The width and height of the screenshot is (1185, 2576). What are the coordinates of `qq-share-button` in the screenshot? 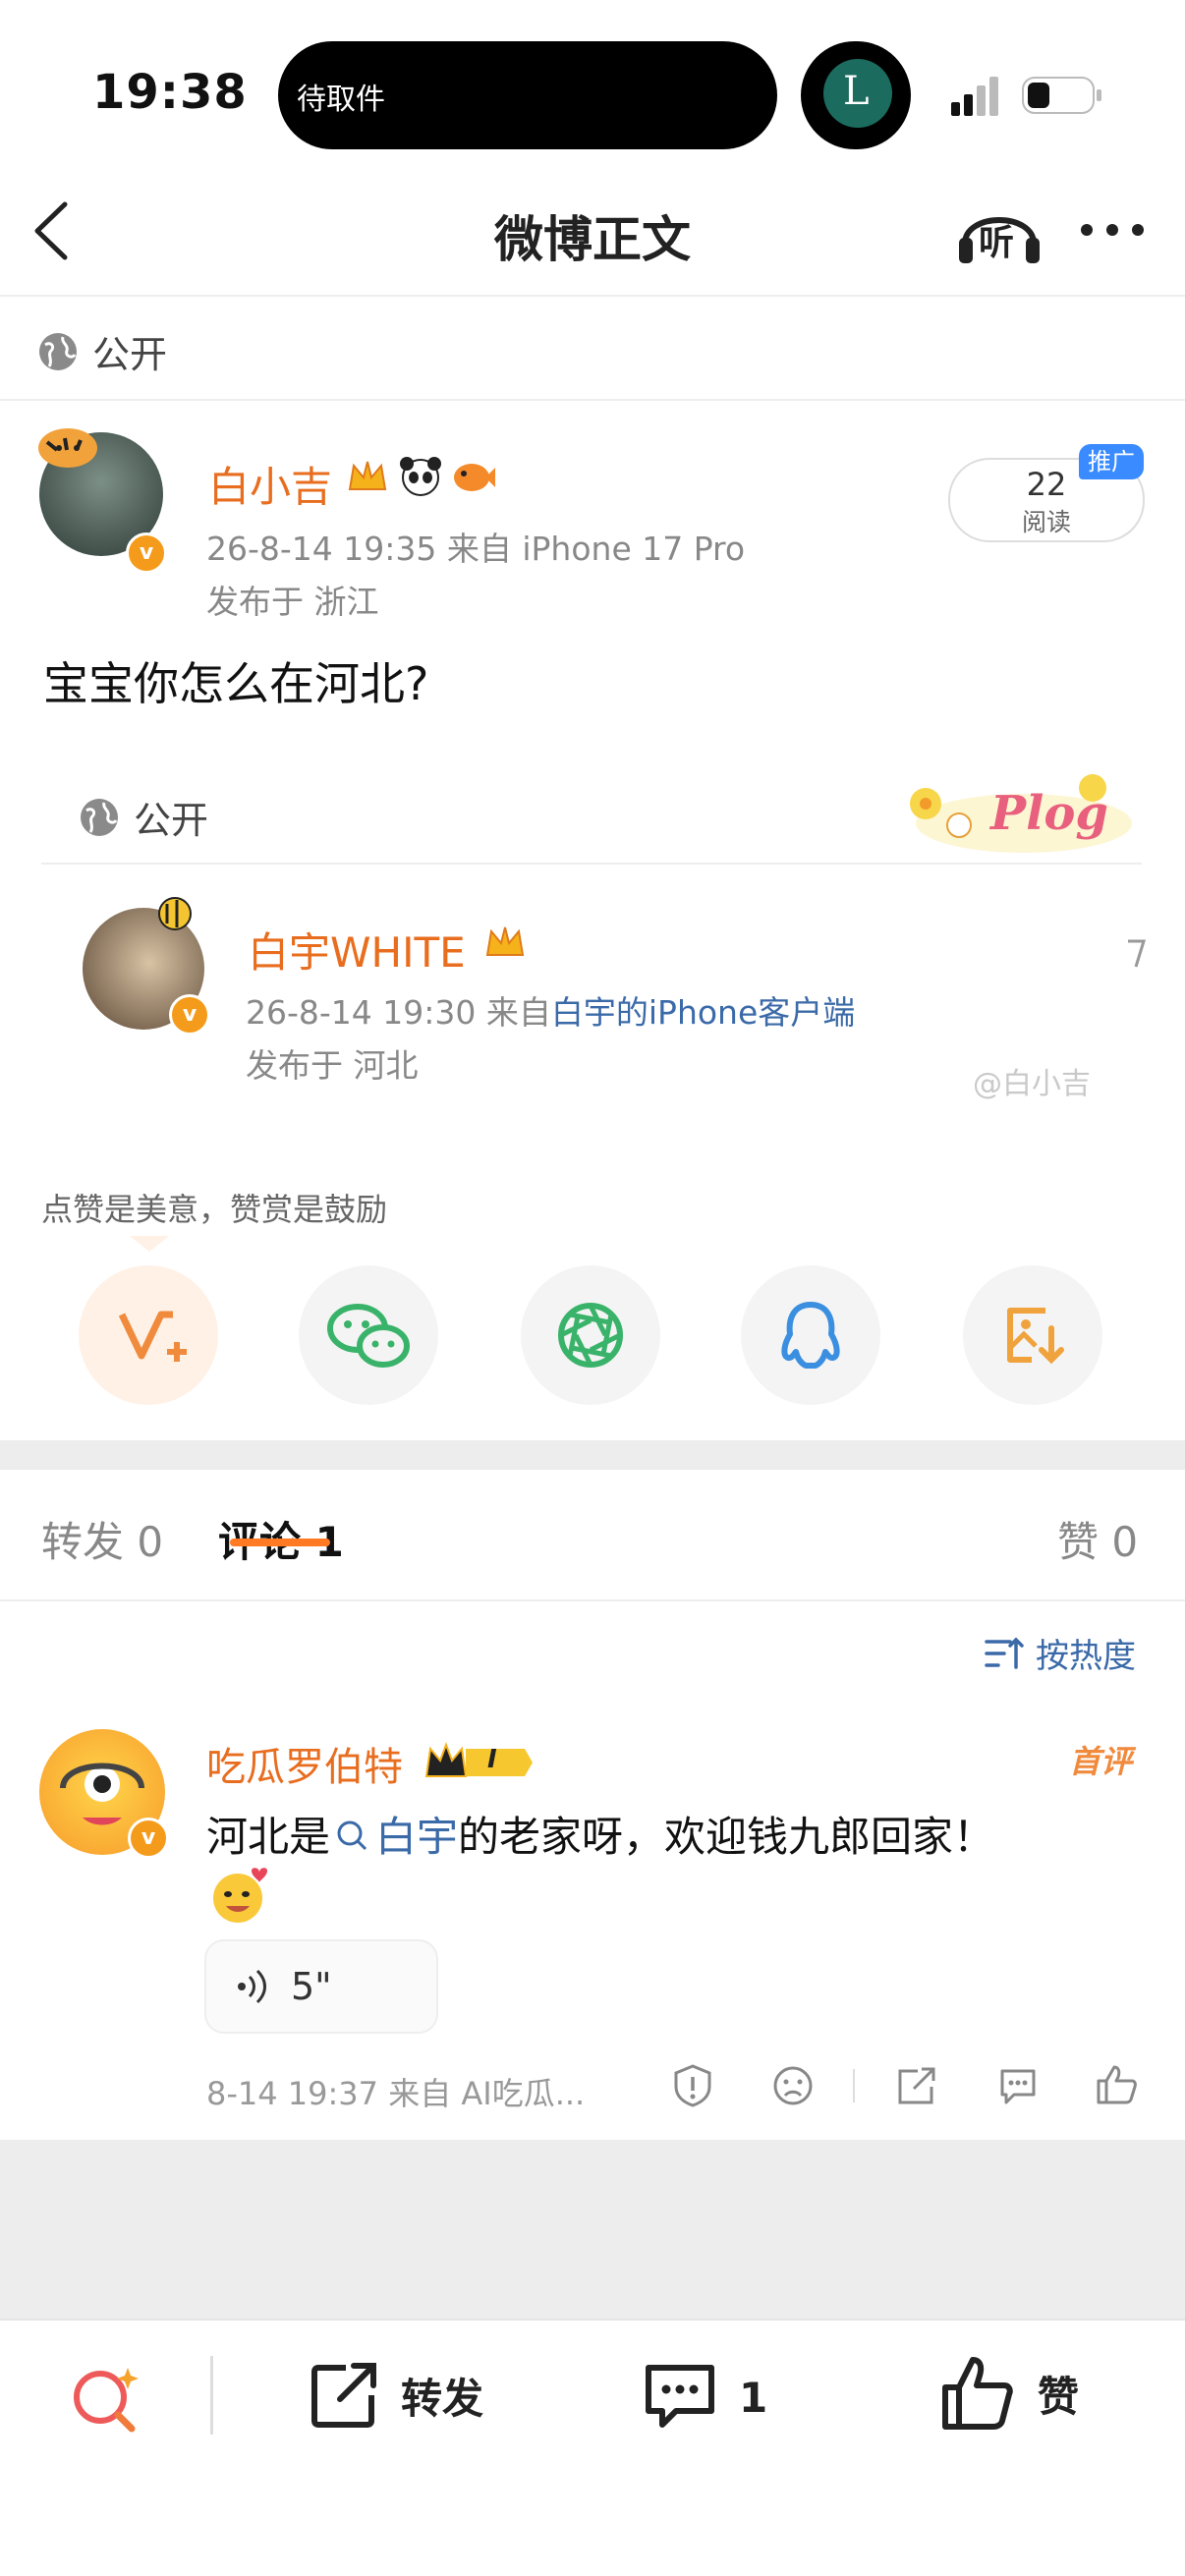 It's located at (811, 1335).